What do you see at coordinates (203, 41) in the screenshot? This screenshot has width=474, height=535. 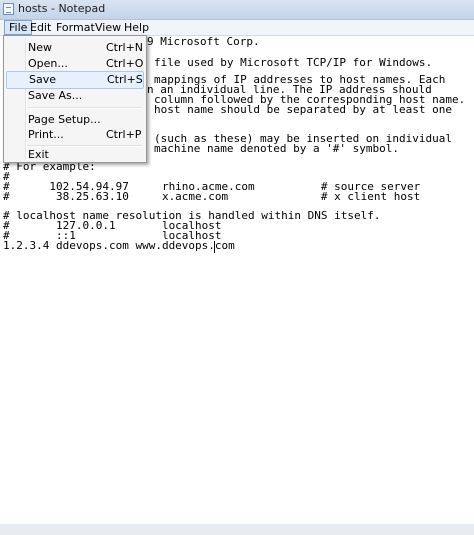 I see `editor-line: 9 Microsoft Corp.` at bounding box center [203, 41].